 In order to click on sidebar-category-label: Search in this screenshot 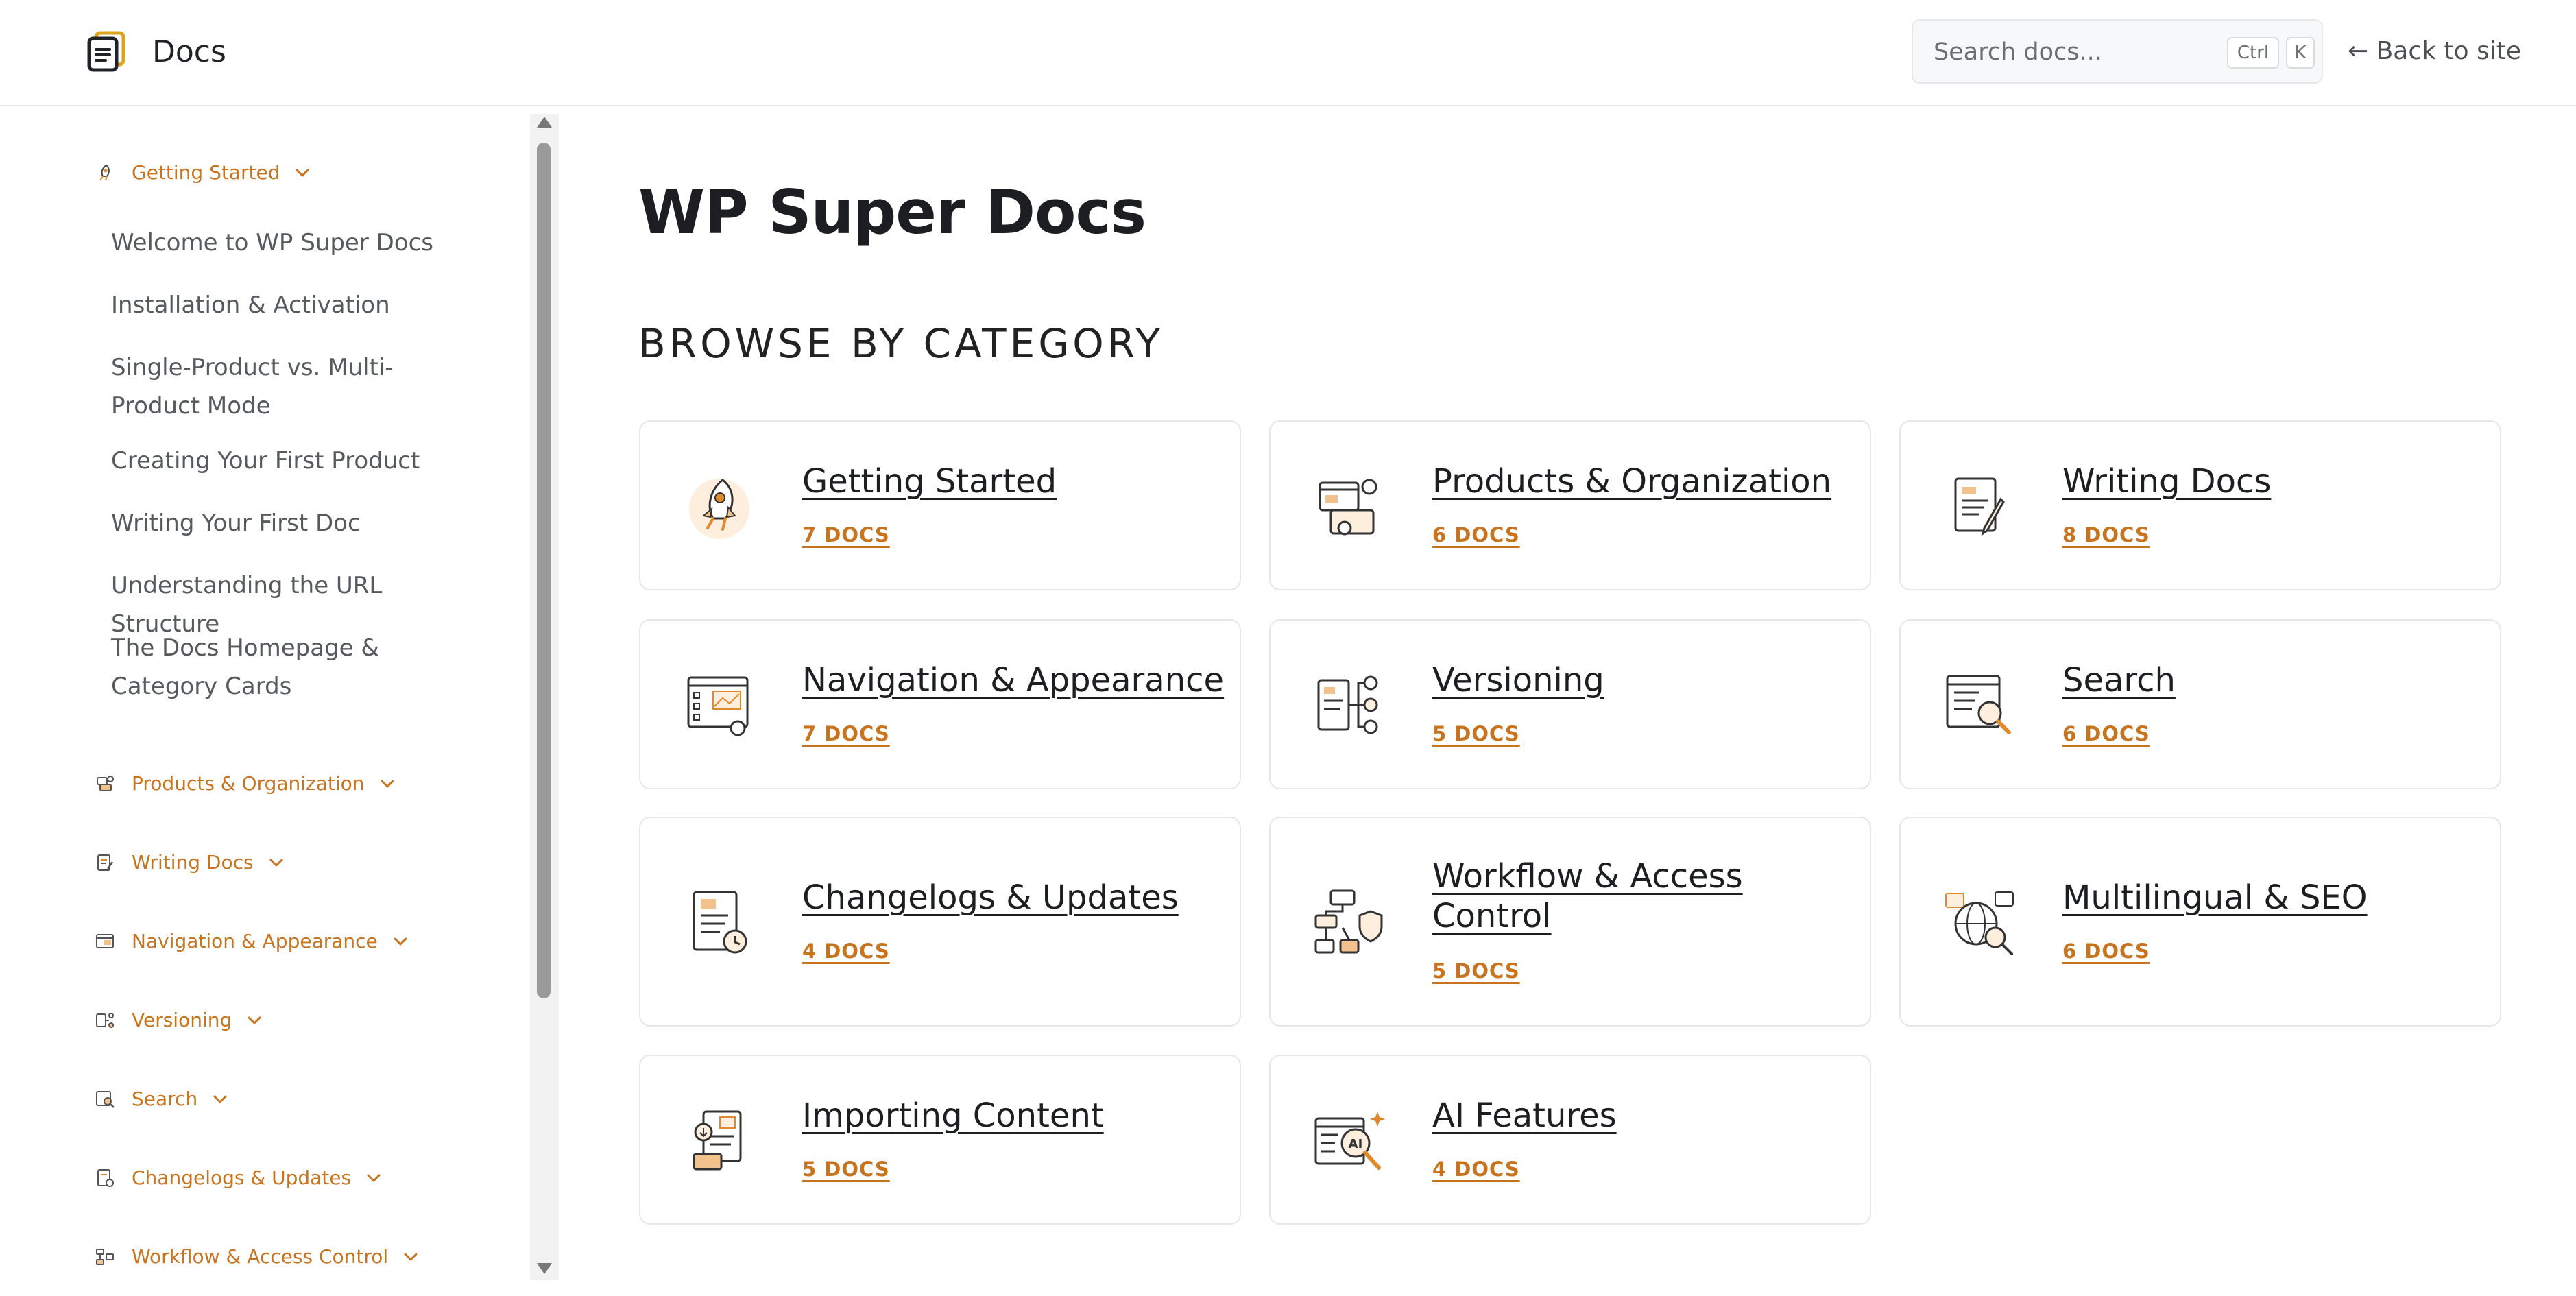, I will do `click(165, 1099)`.